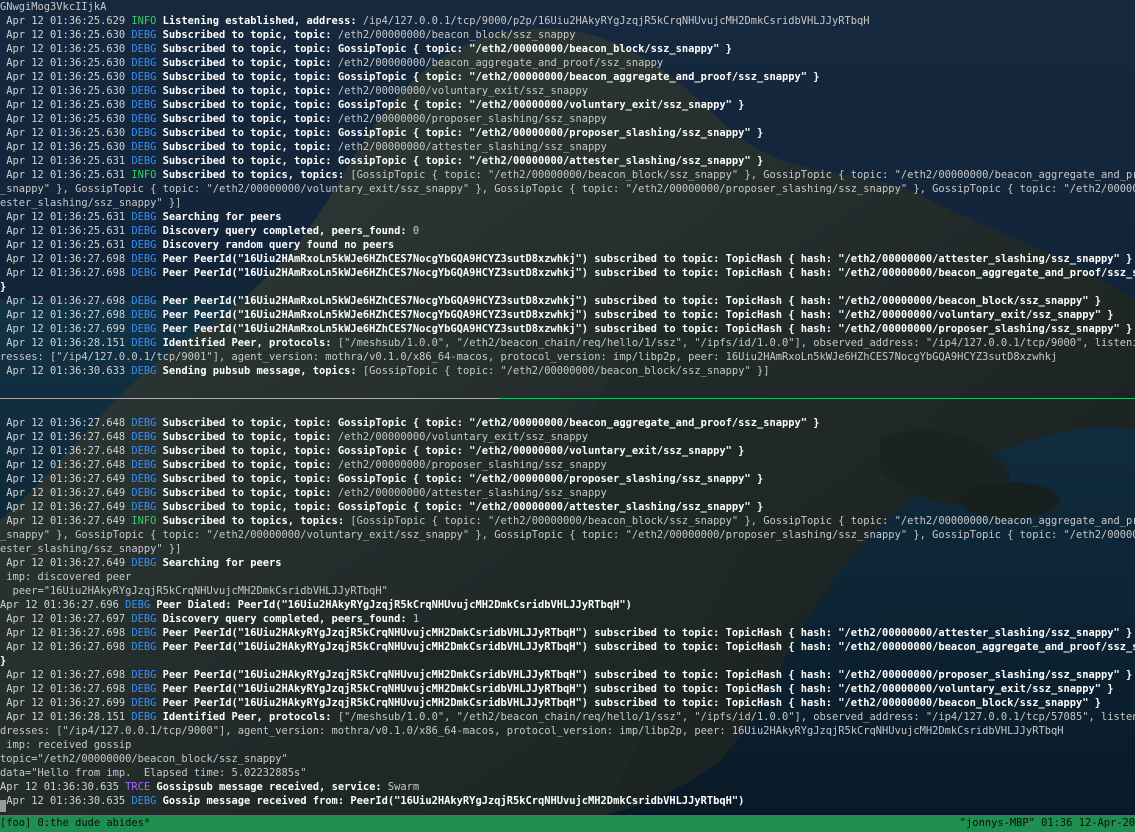 The height and width of the screenshot is (832, 1135). What do you see at coordinates (66, 21) in the screenshot?
I see `log-timestamp: Apr 12 01:36:25.629` at bounding box center [66, 21].